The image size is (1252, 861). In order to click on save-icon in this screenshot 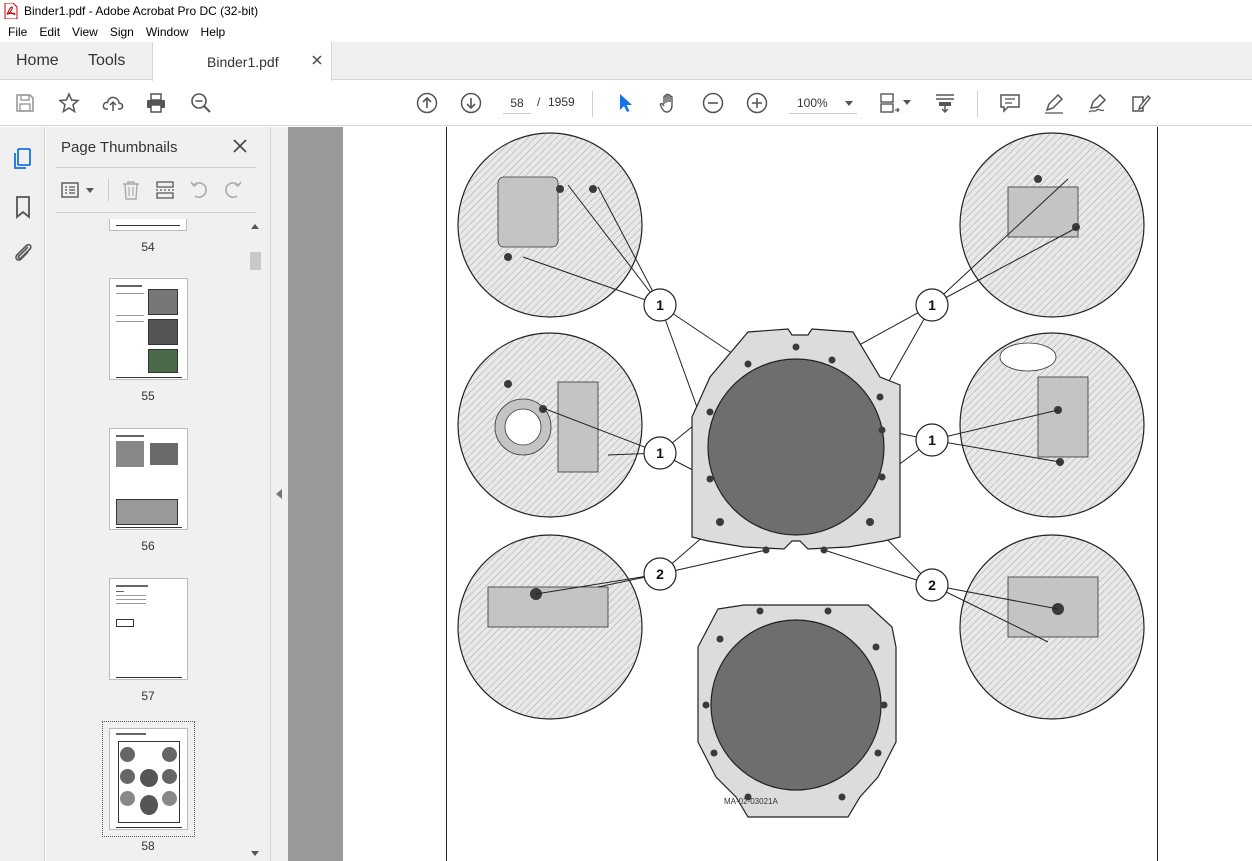, I will do `click(25, 103)`.